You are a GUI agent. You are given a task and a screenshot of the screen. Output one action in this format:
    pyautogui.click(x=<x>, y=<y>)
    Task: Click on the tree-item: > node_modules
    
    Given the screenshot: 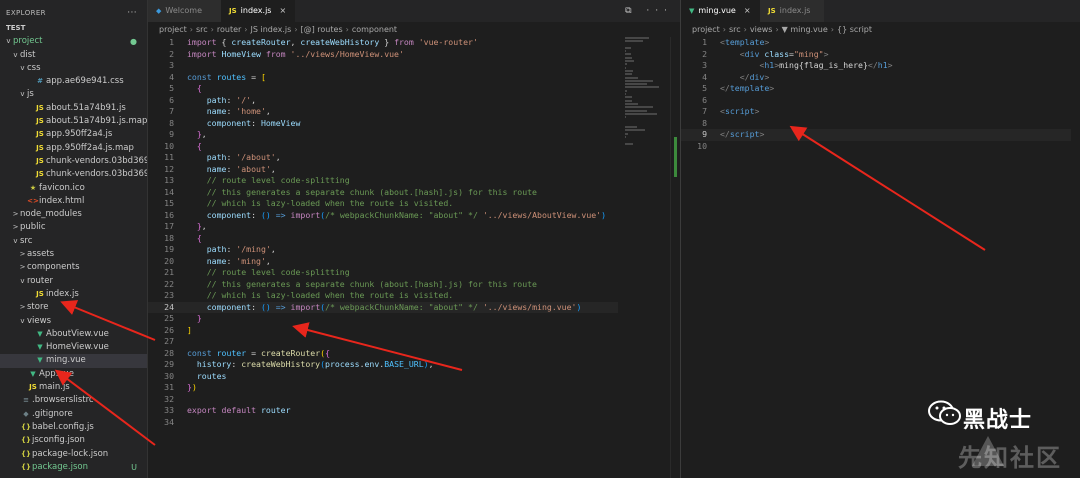 What is the action you would take?
    pyautogui.click(x=73, y=214)
    